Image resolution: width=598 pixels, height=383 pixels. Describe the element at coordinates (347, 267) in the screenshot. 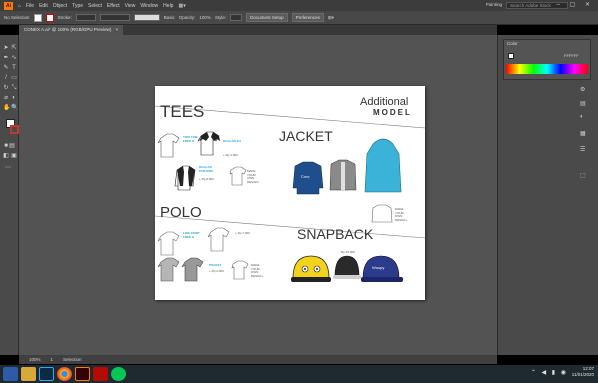

I see `snapback-black-icon` at that location.